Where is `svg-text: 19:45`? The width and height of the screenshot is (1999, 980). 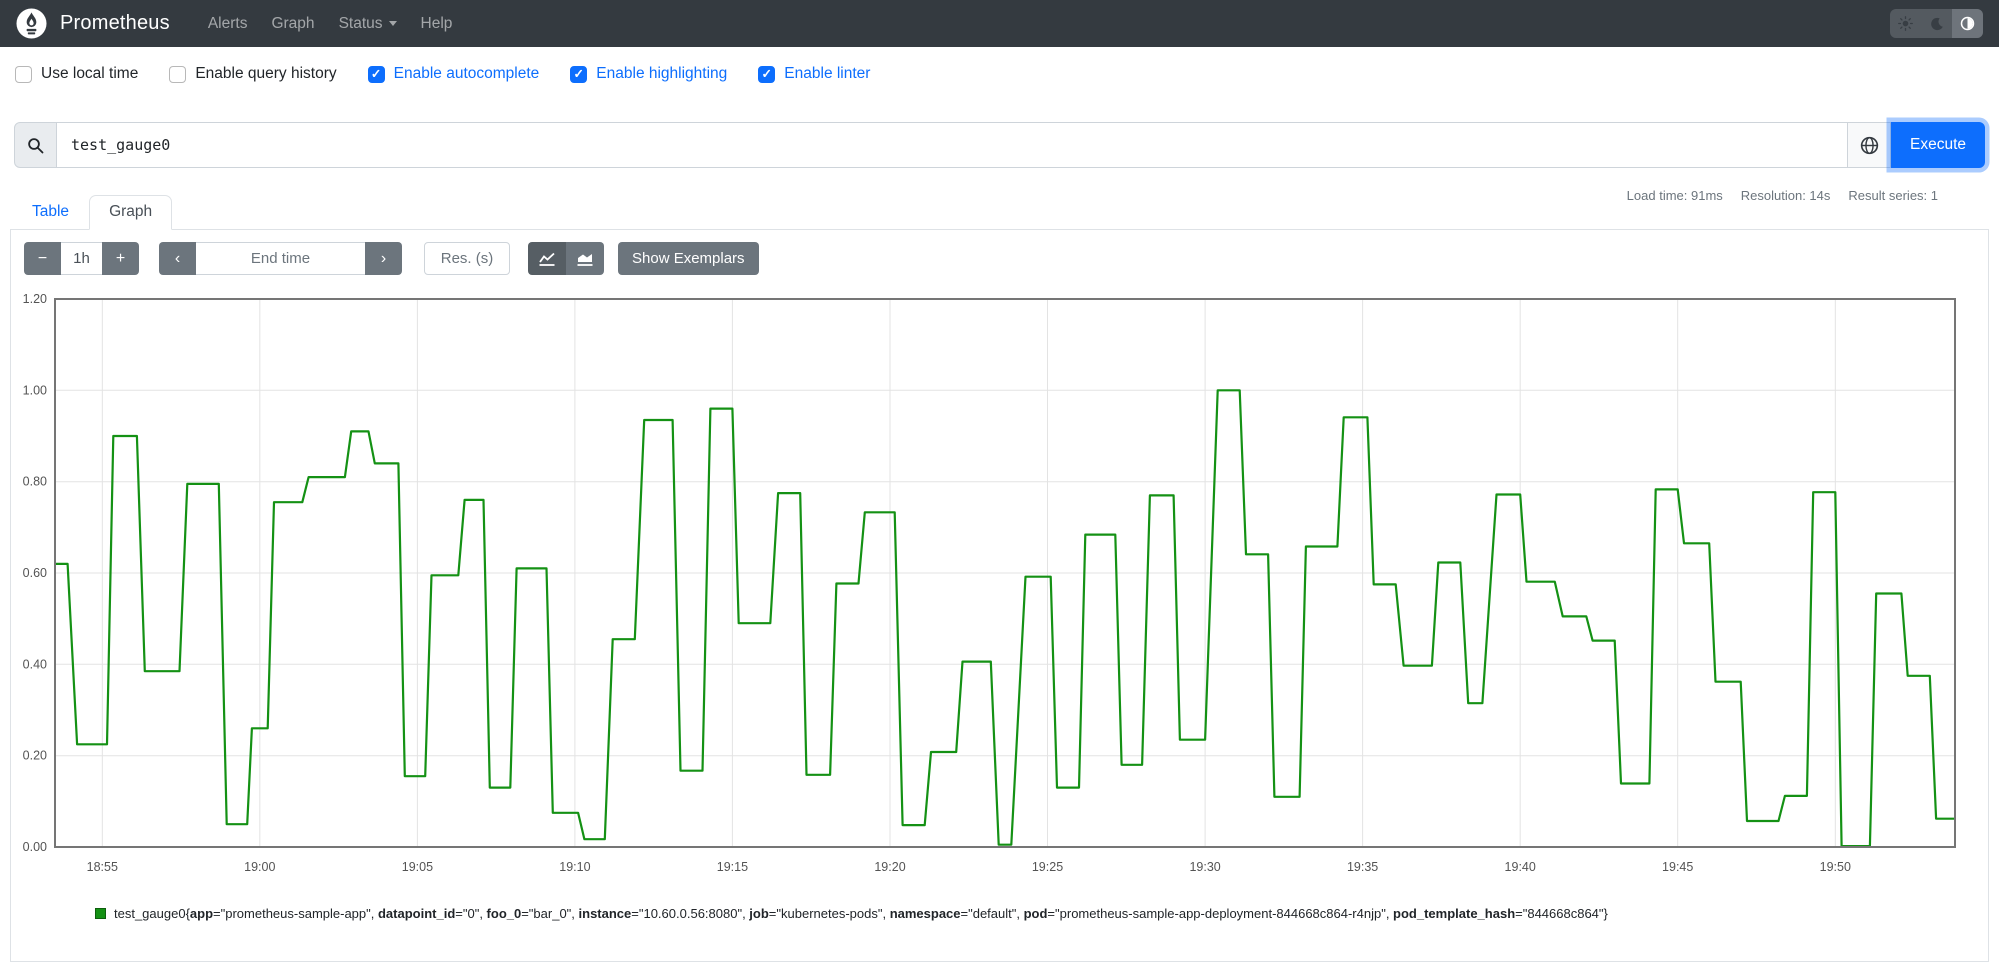
svg-text: 19:45 is located at coordinates (1677, 867).